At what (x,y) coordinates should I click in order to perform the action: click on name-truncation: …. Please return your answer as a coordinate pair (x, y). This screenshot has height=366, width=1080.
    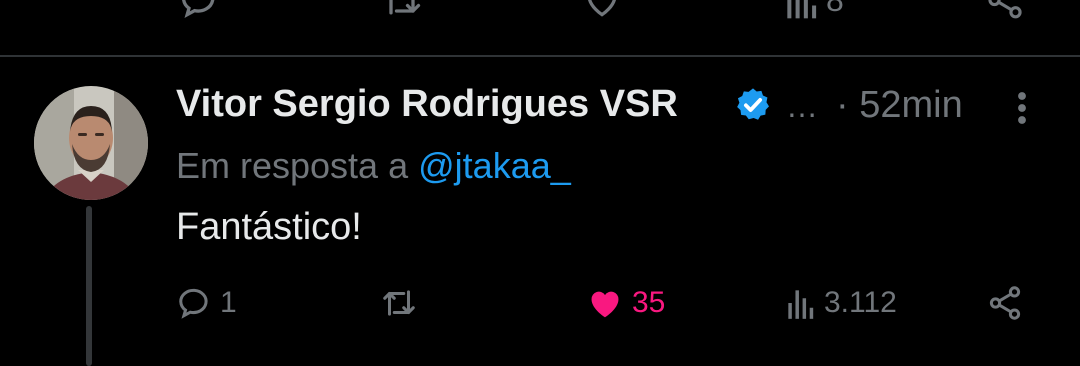
    Looking at the image, I should click on (802, 106).